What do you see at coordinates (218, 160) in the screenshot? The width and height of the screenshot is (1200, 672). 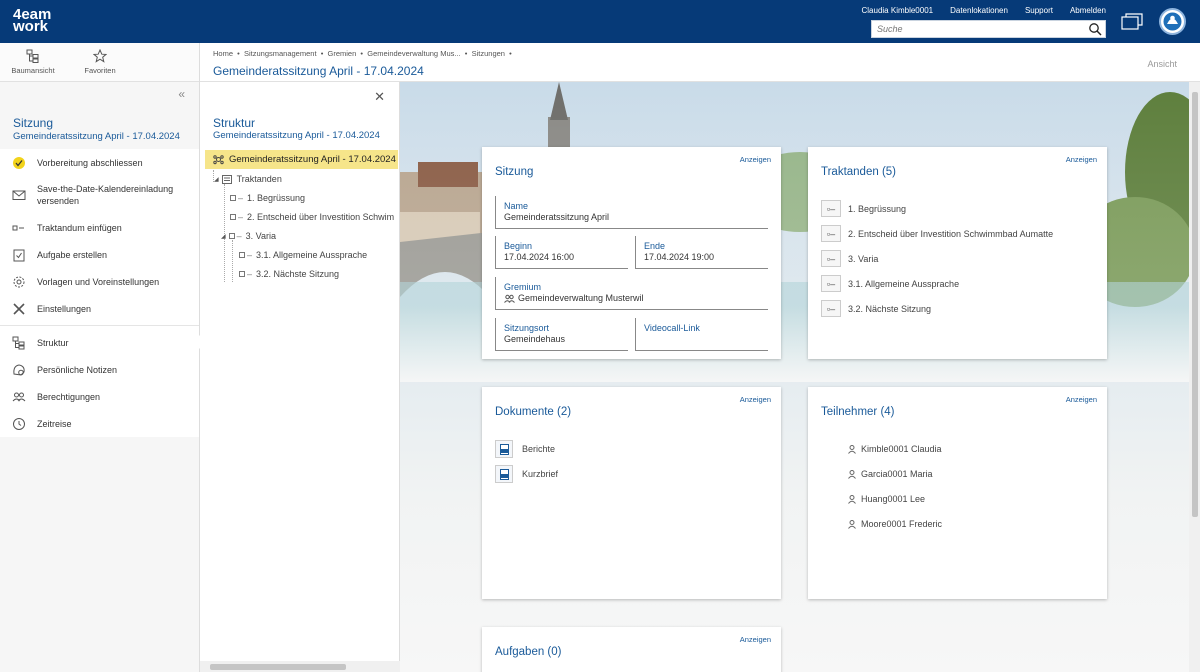 I see `meeting-icon` at bounding box center [218, 160].